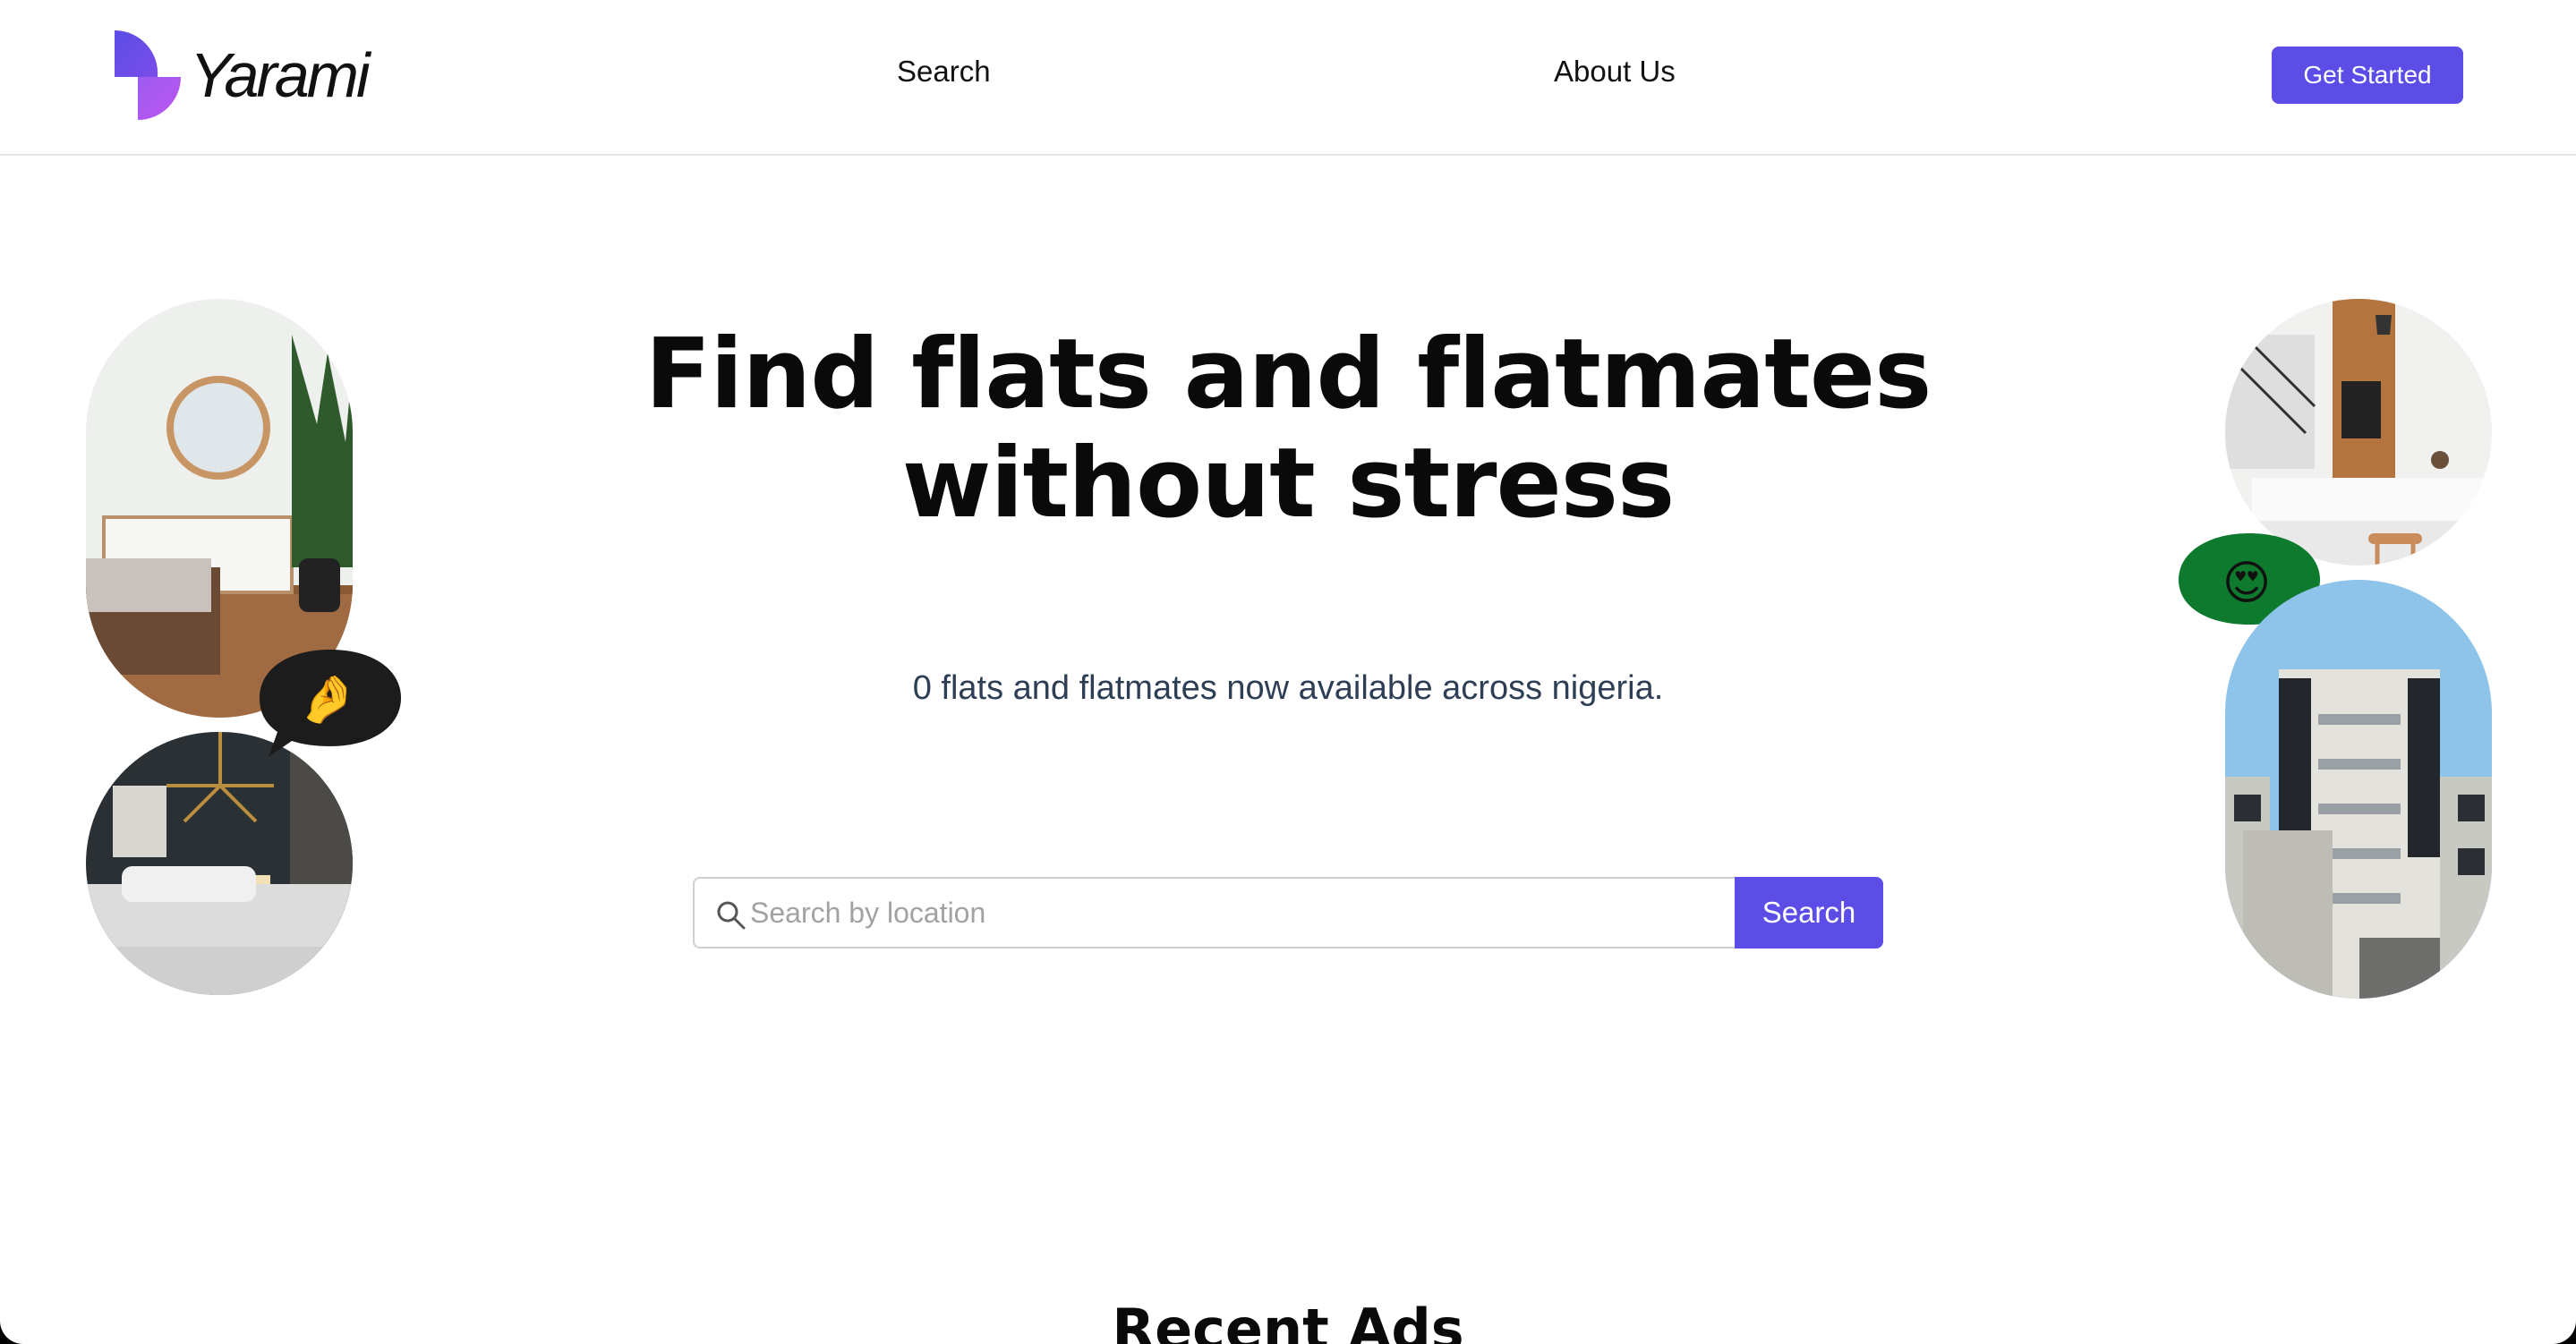  I want to click on hero-title: Find flats and flatmates without stress, so click(1288, 429).